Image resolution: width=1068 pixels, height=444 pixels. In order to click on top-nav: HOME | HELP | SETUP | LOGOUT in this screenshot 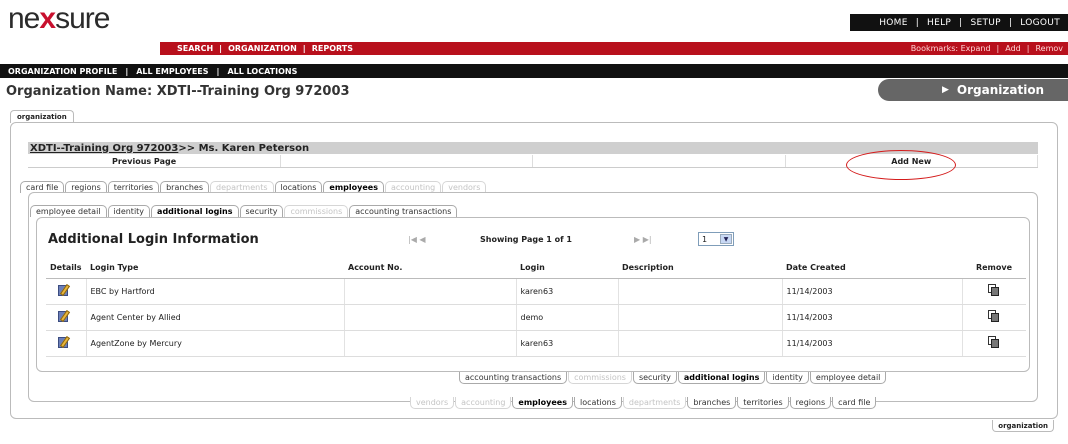, I will do `click(959, 22)`.